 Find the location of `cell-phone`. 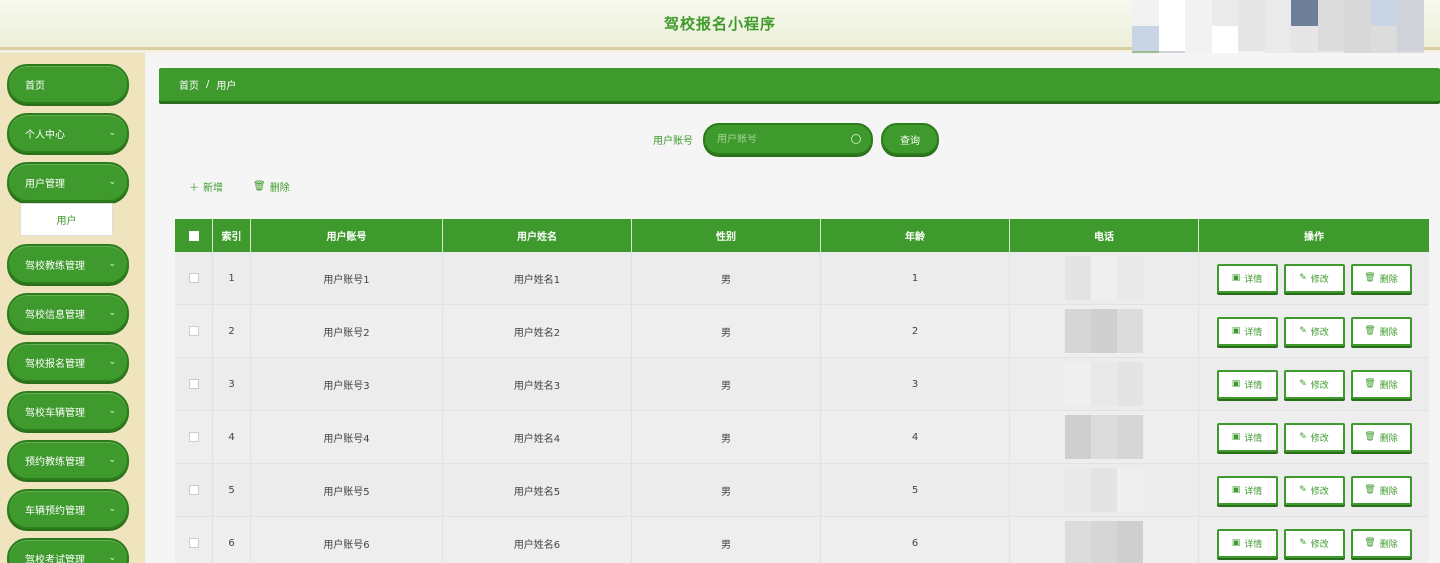

cell-phone is located at coordinates (1104, 437).